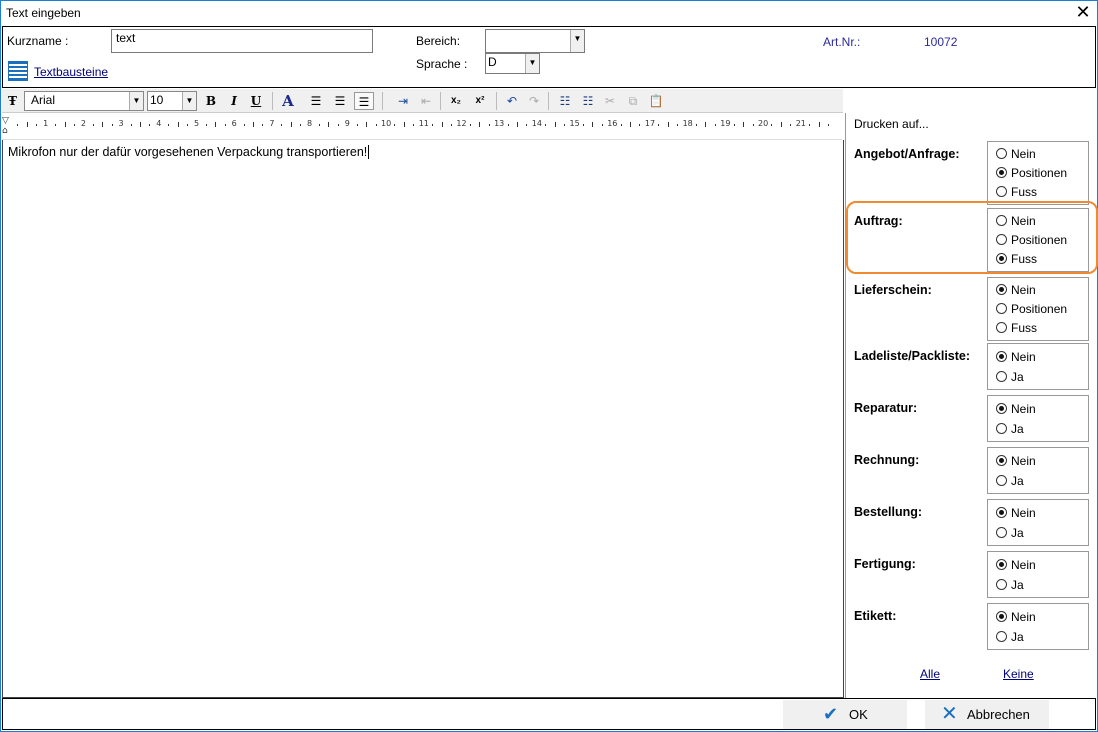 This screenshot has width=1098, height=732. What do you see at coordinates (588, 101) in the screenshot?
I see `numbered-list-icon: ☷` at bounding box center [588, 101].